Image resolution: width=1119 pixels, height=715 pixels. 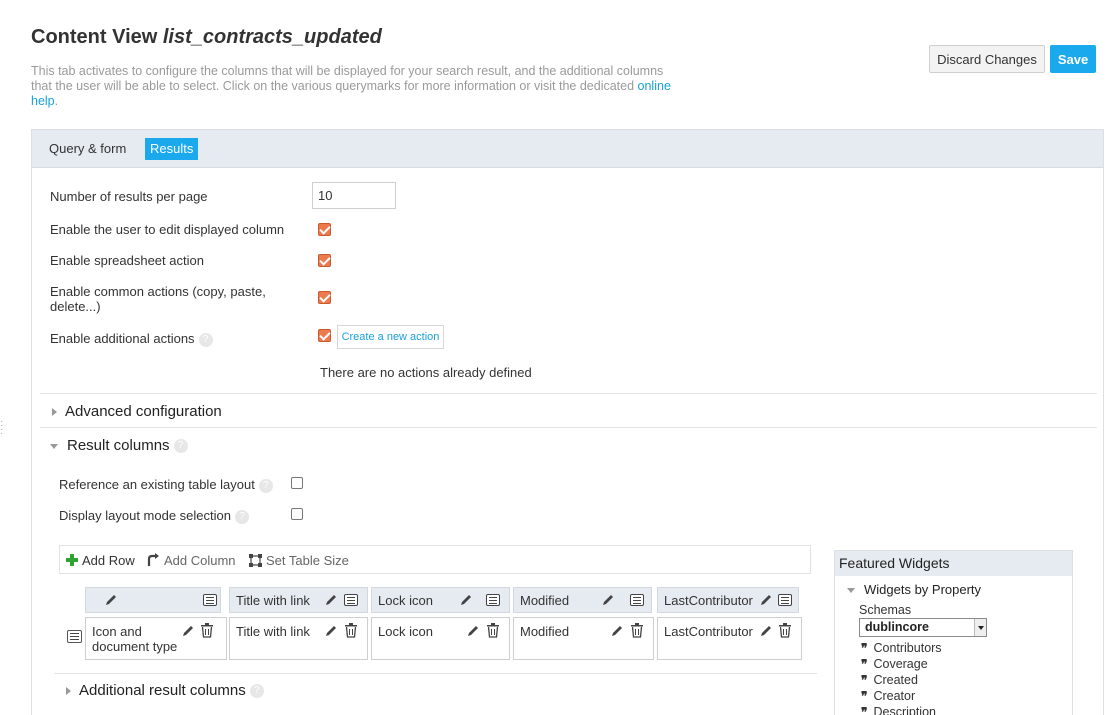 I want to click on reference-layout-label: Reference an existing table layout?, so click(x=166, y=485).